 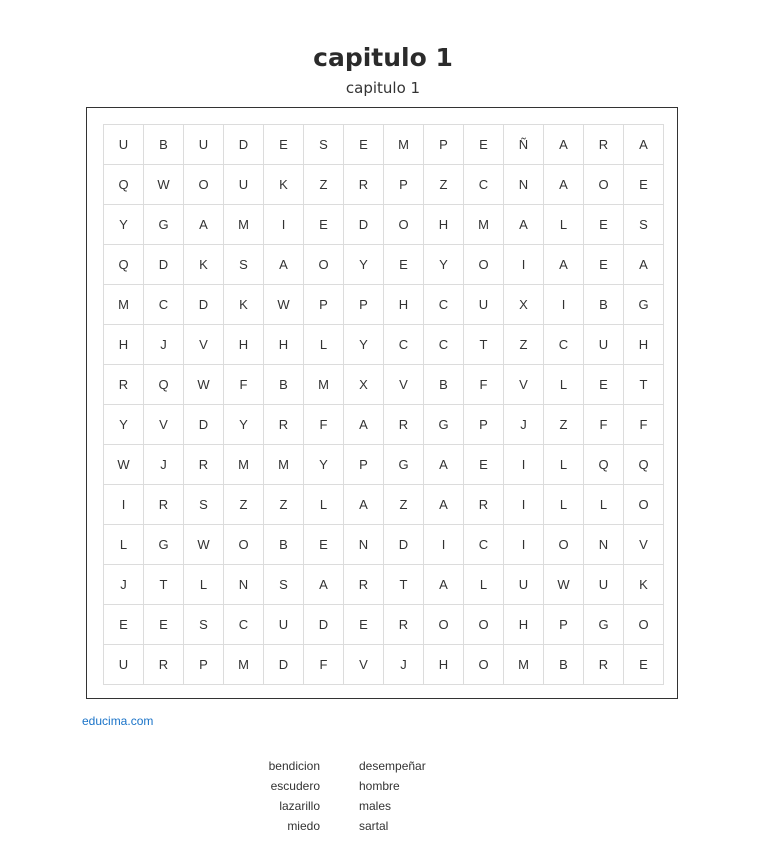 I want to click on grid-cell: T, so click(x=643, y=384).